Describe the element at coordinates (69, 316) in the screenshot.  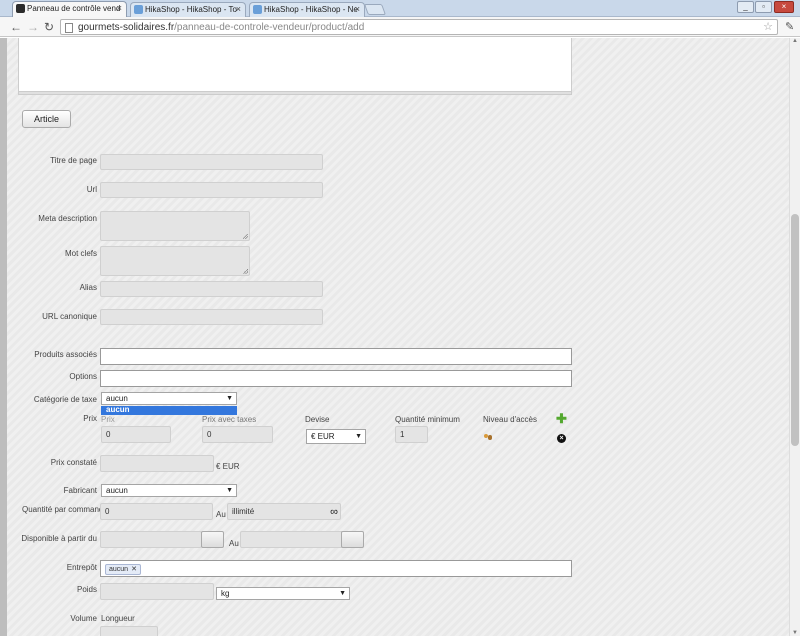
I see `label-canonical-url: URL canonique` at that location.